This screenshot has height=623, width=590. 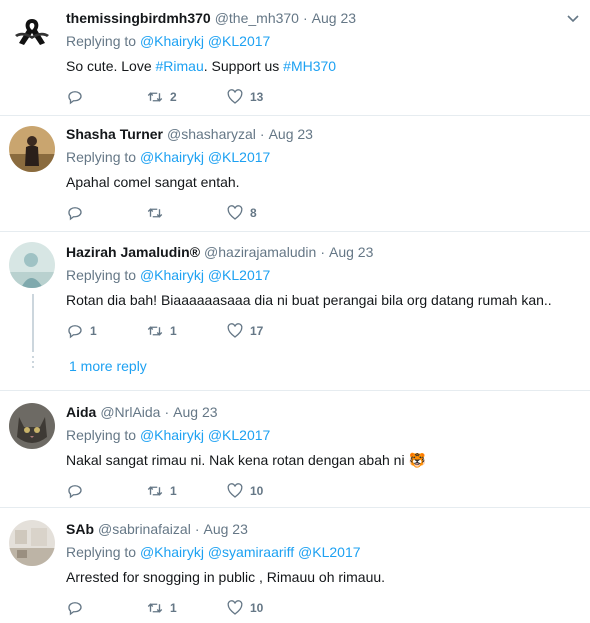 I want to click on reply-button: 1, so click(x=106, y=331).